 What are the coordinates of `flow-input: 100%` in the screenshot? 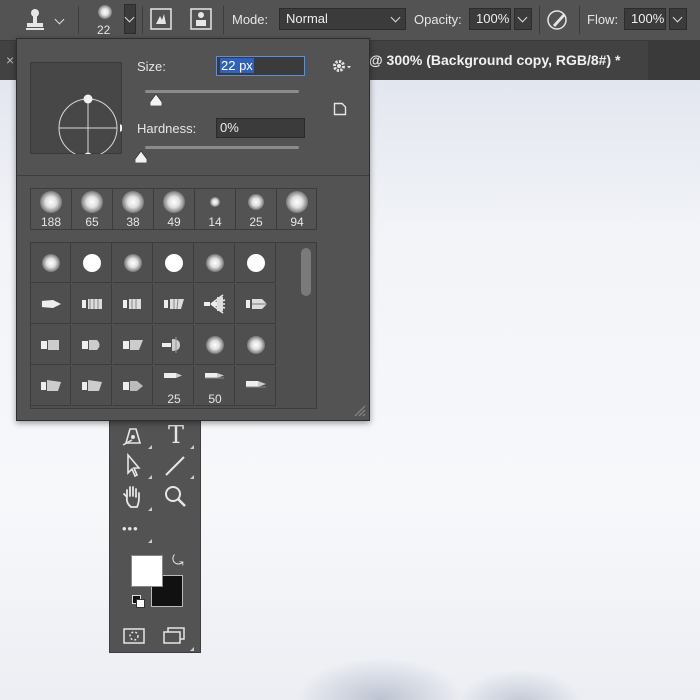 It's located at (645, 19).